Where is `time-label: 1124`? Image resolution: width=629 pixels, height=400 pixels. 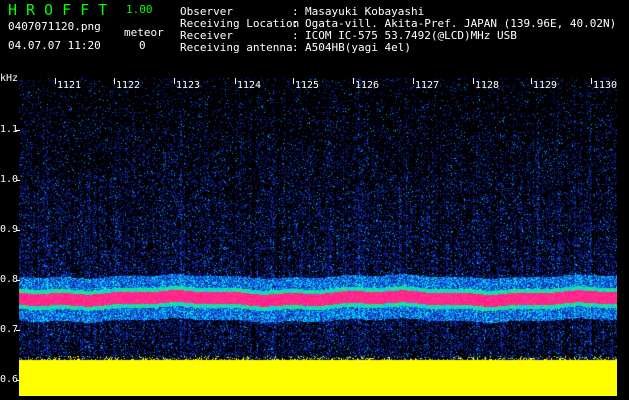 time-label: 1124 is located at coordinates (249, 85).